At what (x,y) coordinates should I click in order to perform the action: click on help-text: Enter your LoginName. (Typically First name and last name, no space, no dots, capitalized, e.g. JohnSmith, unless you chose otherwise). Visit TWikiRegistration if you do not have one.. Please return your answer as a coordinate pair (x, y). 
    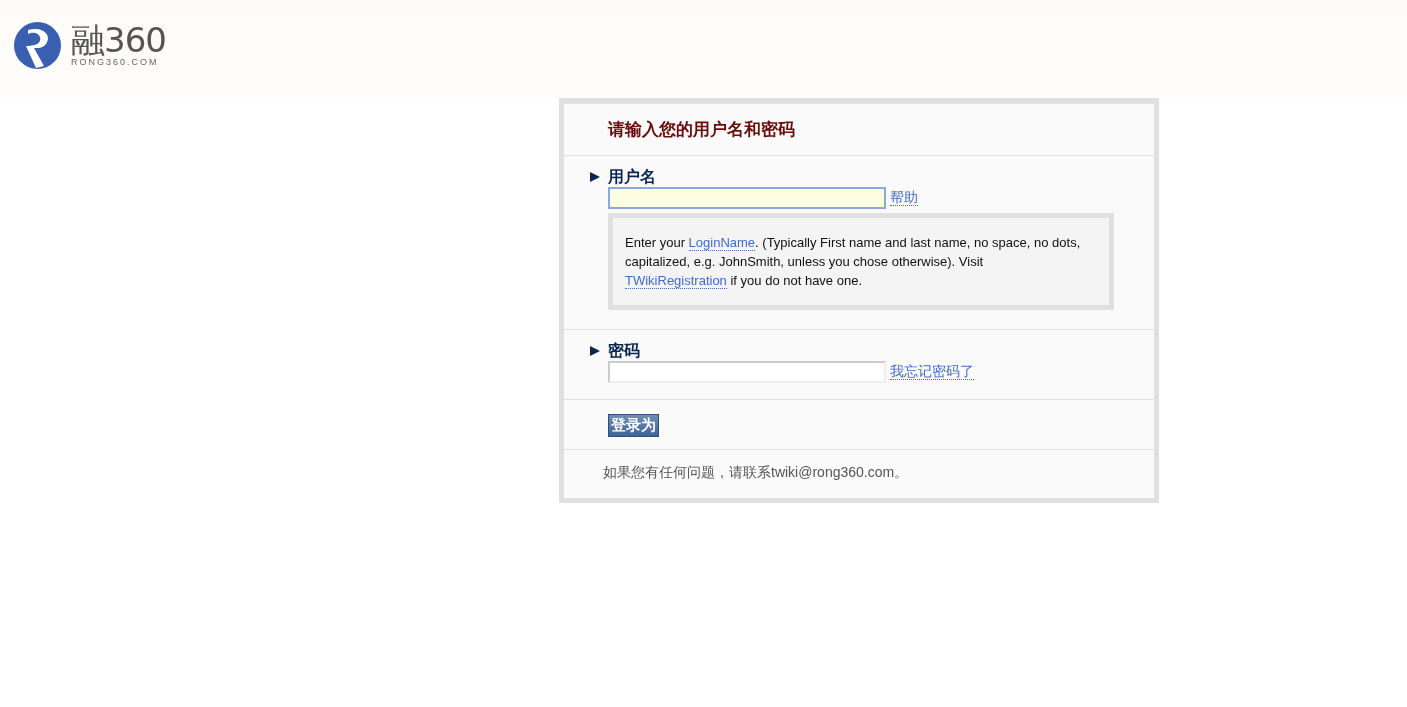
    Looking at the image, I should click on (861, 261).